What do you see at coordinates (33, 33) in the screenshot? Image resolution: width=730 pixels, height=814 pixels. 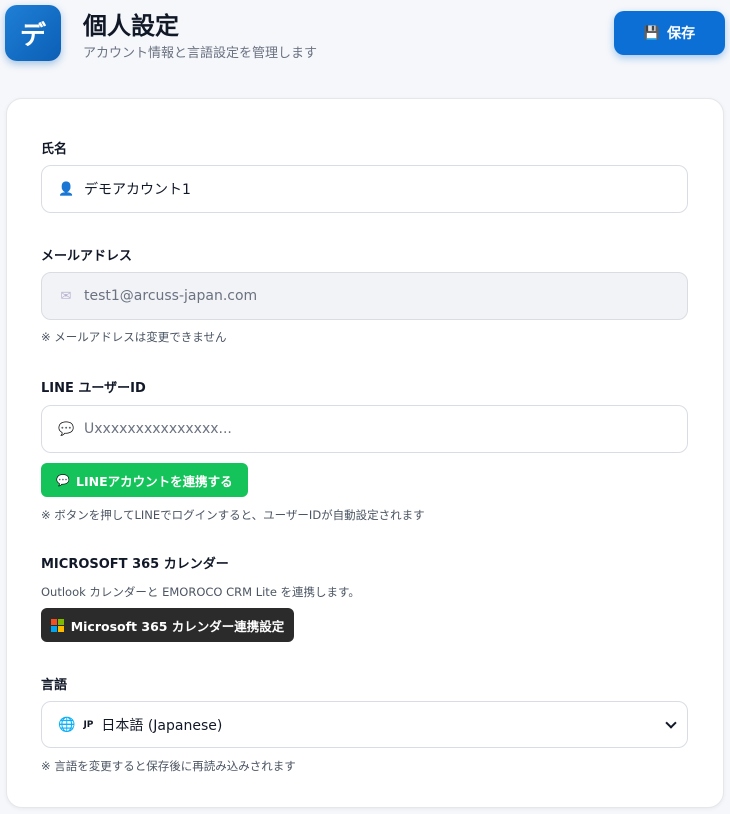 I see `app-logo: デ` at bounding box center [33, 33].